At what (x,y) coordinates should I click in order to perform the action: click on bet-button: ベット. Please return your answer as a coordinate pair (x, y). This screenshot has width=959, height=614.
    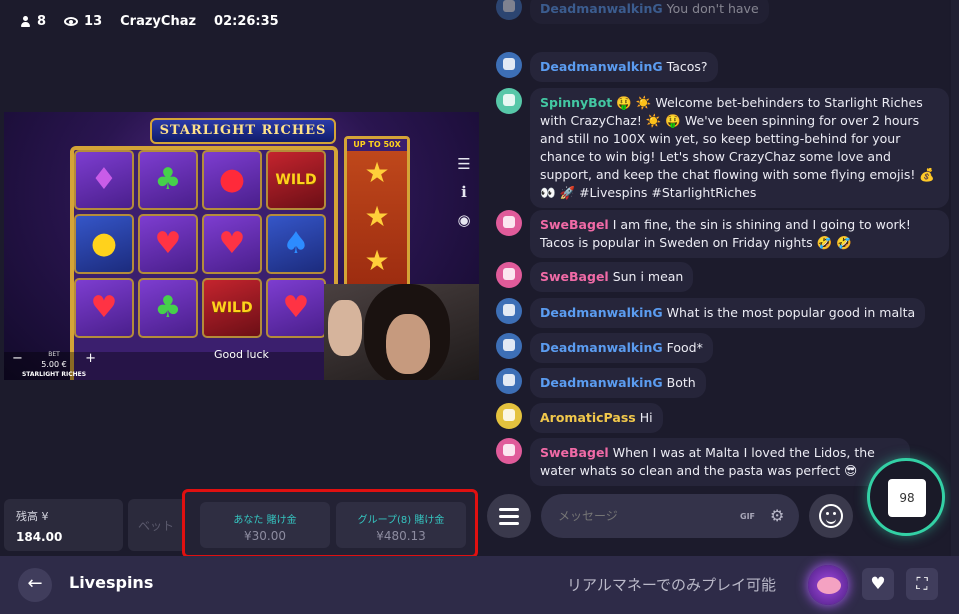
    Looking at the image, I should click on (156, 525).